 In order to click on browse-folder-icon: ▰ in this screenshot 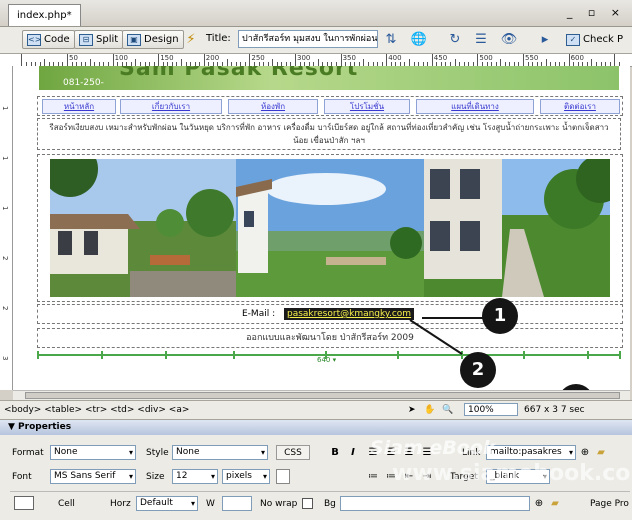, I will do `click(601, 452)`.